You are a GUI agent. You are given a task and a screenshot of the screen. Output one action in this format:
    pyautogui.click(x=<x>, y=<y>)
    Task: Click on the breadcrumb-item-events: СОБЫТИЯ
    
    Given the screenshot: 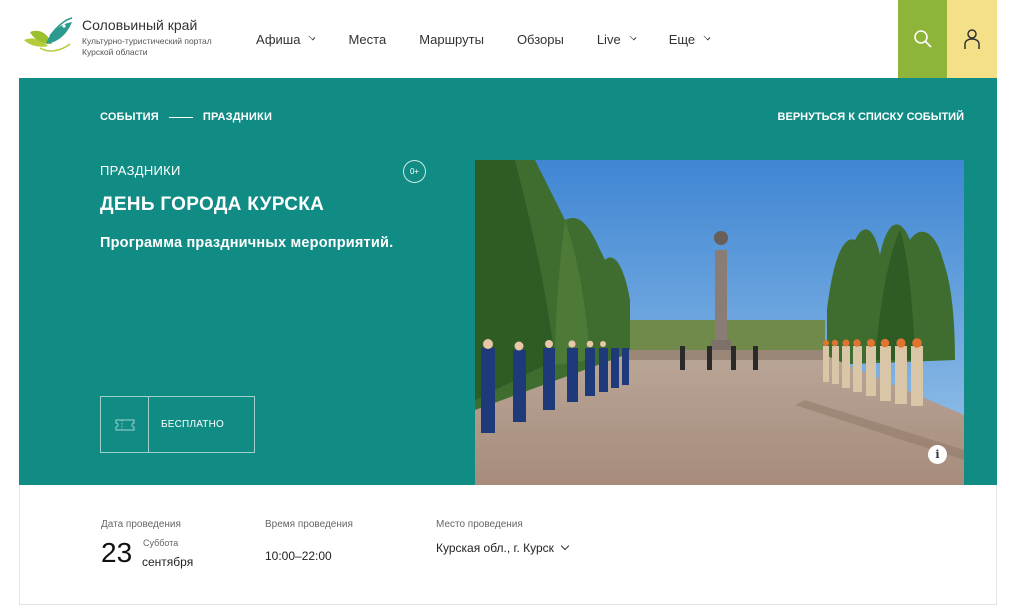 What is the action you would take?
    pyautogui.click(x=129, y=117)
    